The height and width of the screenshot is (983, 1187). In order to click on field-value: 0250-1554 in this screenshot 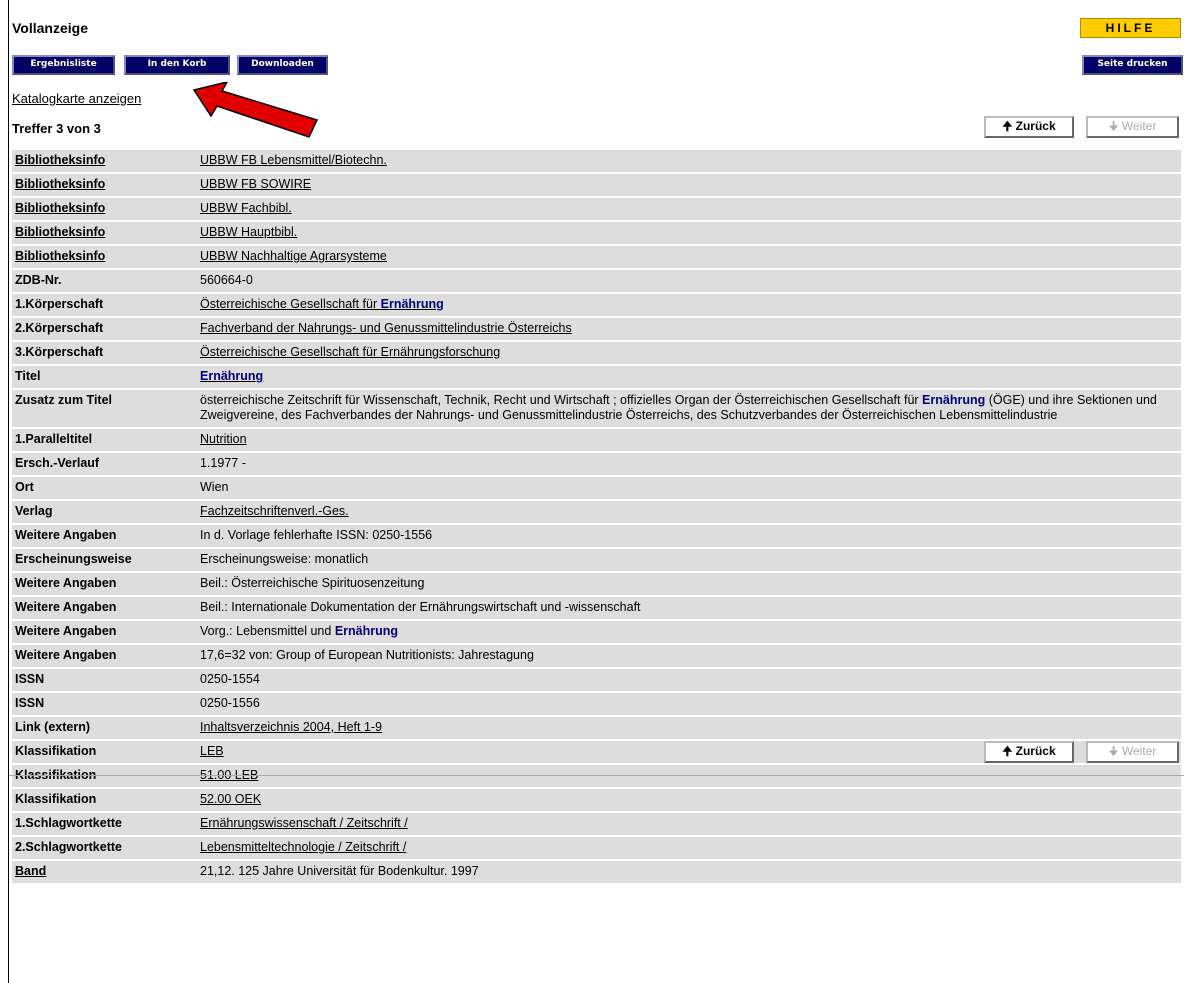, I will do `click(687, 680)`.